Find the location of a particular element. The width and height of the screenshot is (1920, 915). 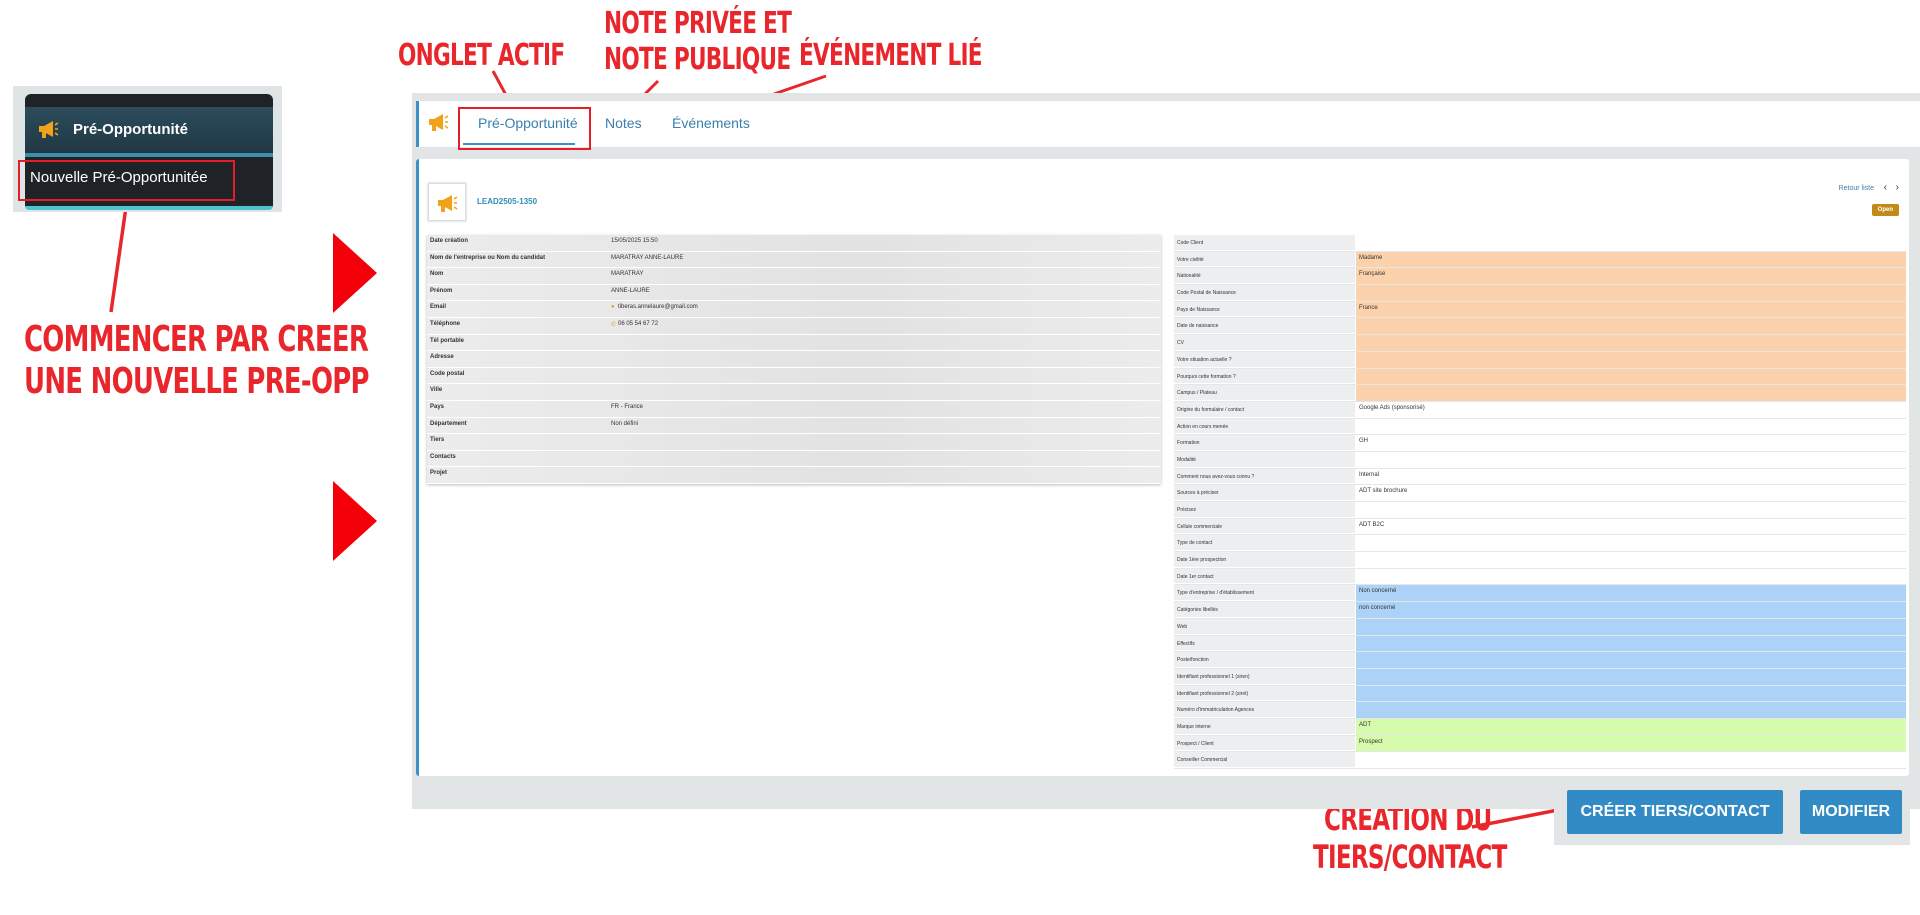

field-label: Action en cours menée is located at coordinates (1203, 426).